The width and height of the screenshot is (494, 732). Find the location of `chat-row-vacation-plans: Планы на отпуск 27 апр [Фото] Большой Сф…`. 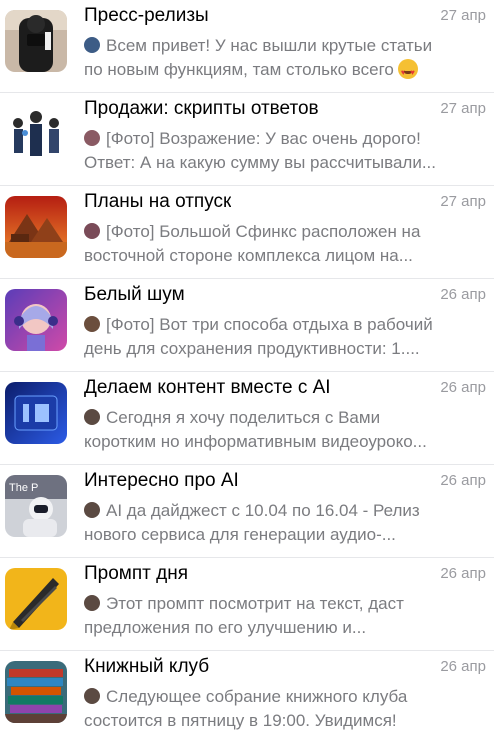

chat-row-vacation-plans: Планы на отпуск 27 апр [Фото] Большой Сф… is located at coordinates (247, 232).